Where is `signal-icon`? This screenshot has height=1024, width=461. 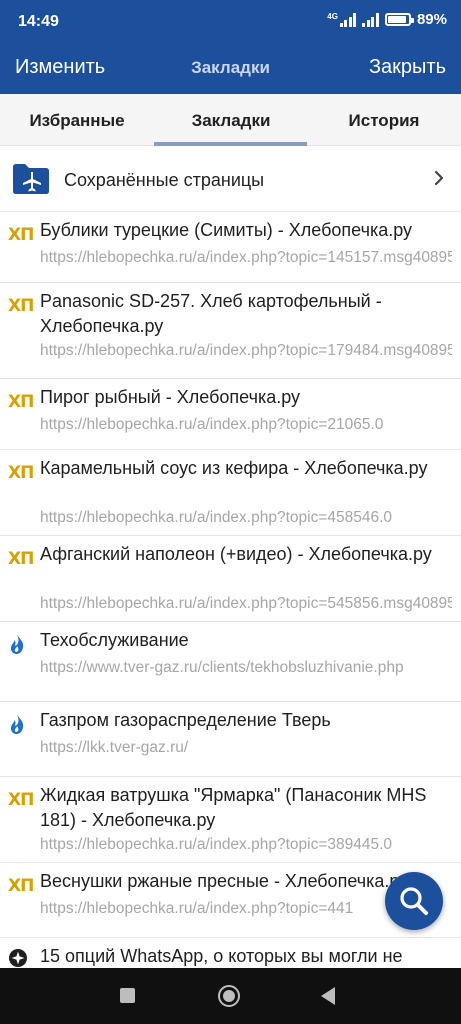
signal-icon is located at coordinates (348, 19).